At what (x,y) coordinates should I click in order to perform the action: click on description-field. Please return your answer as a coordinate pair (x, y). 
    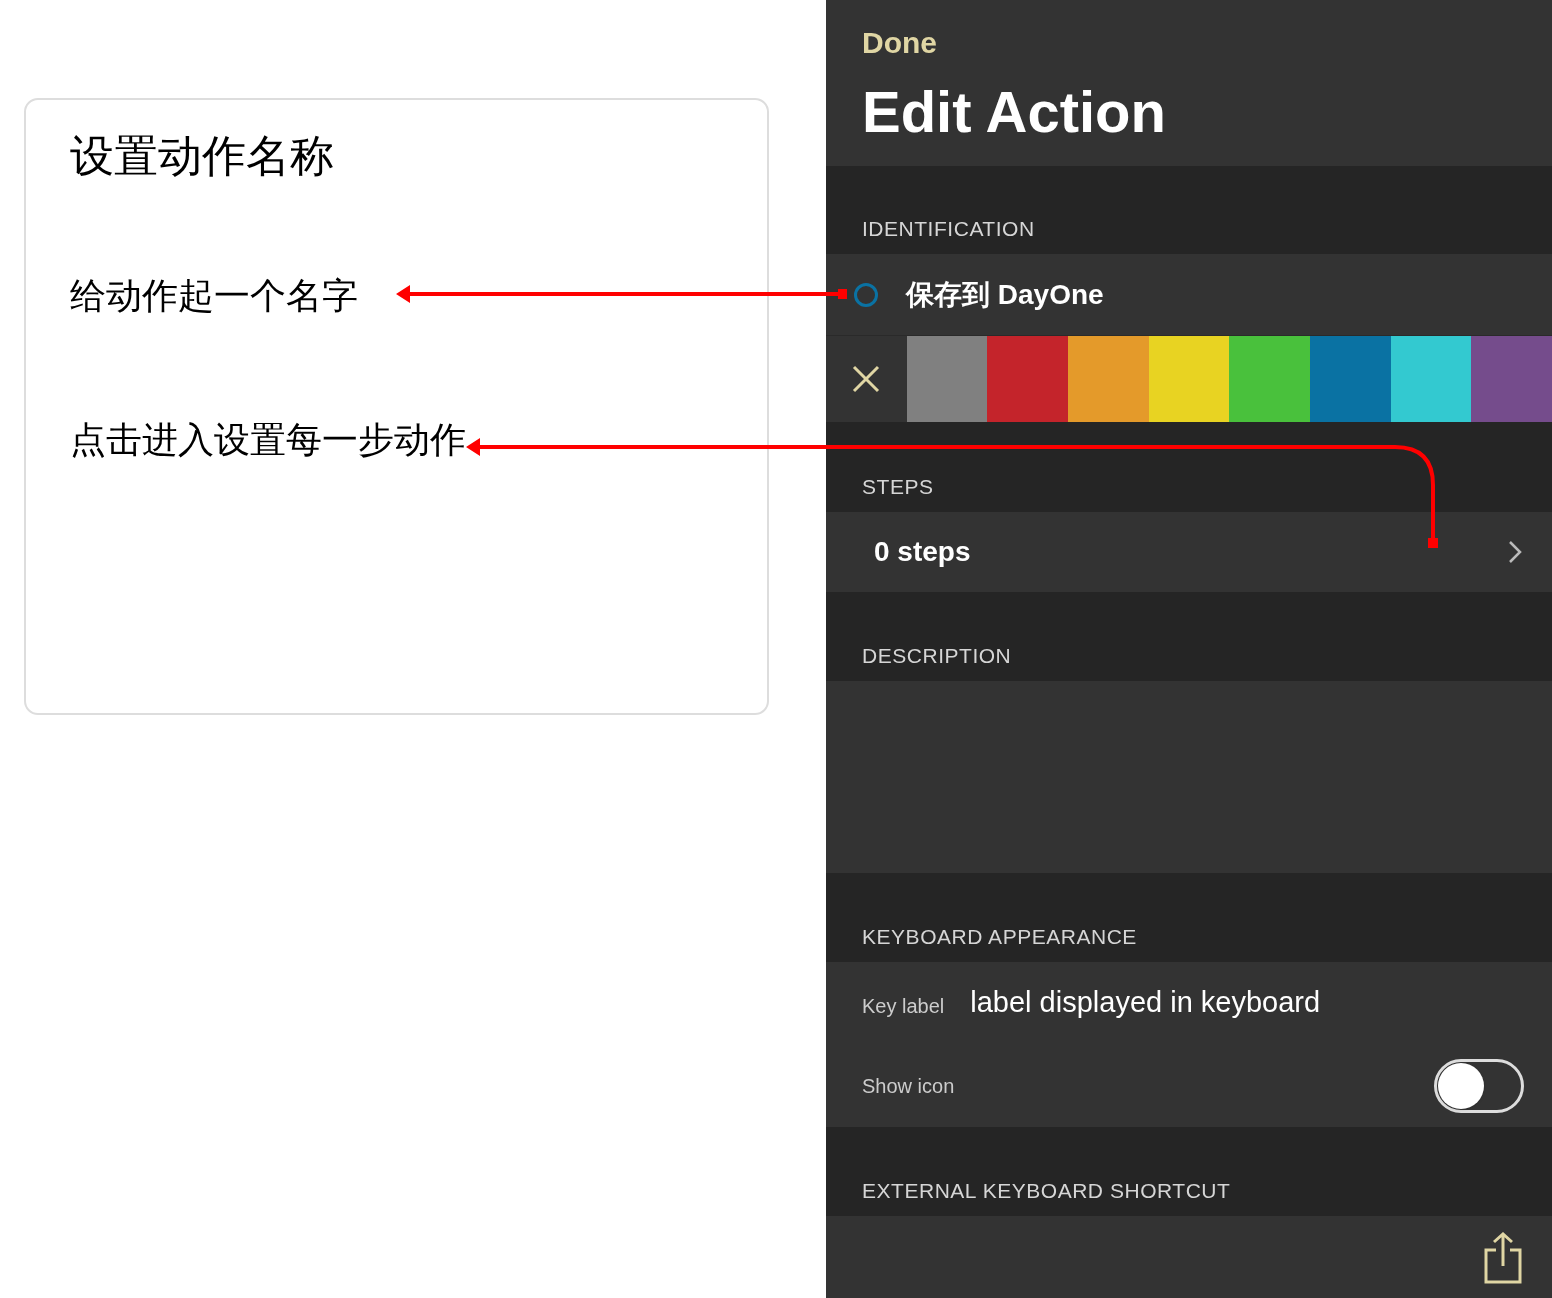
    Looking at the image, I should click on (1189, 777).